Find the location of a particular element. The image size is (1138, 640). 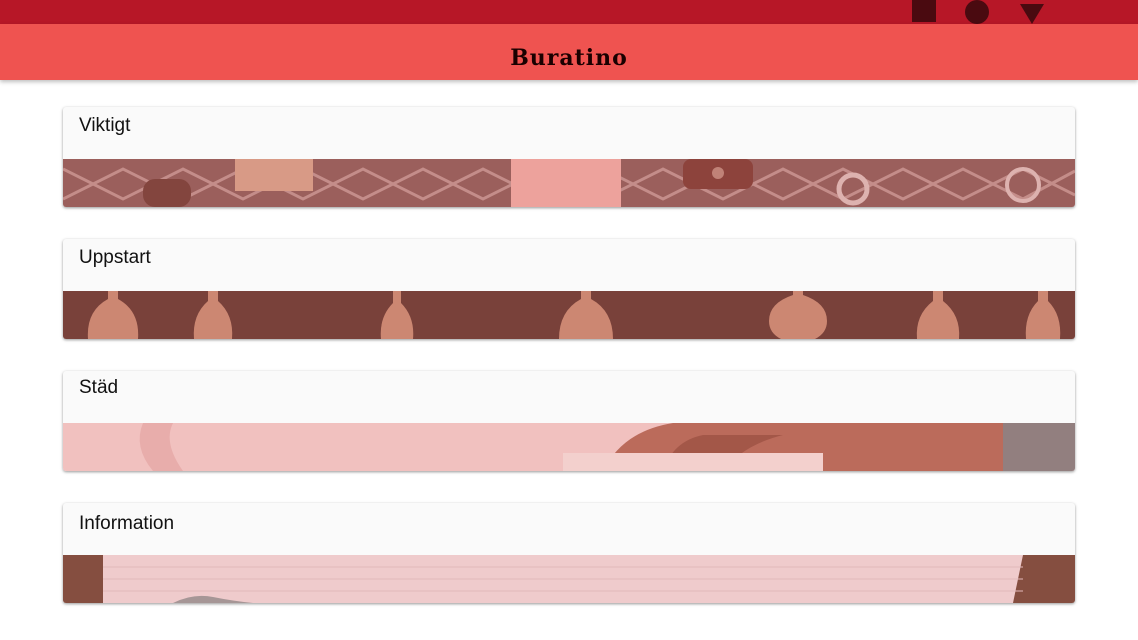

card-viktigt: Viktigt is located at coordinates (569, 157).